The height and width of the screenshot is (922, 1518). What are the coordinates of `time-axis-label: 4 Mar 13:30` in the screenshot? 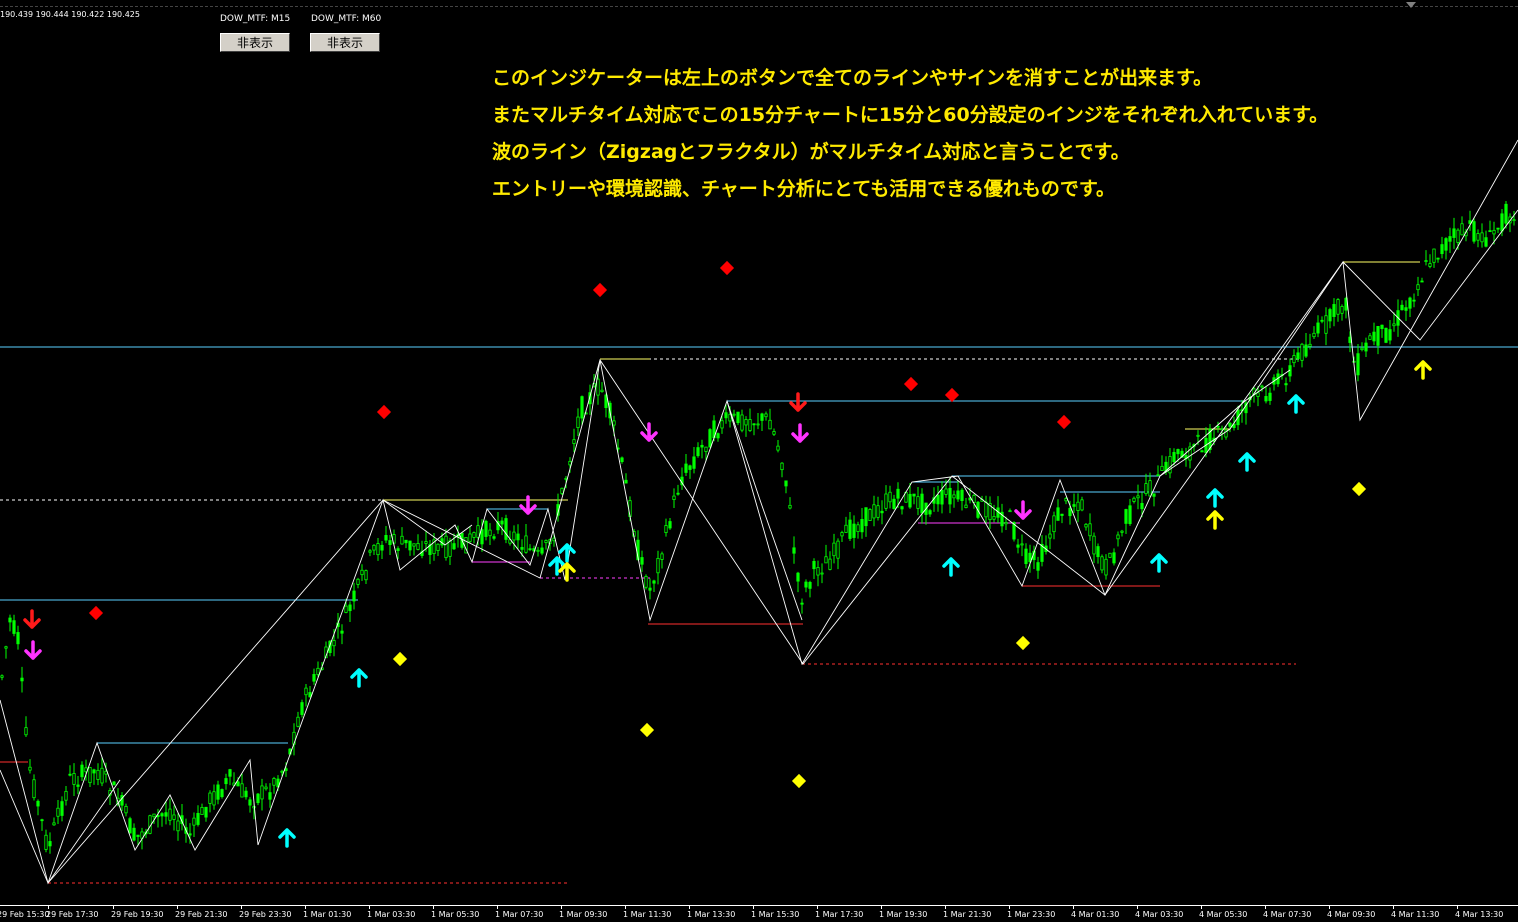 It's located at (1479, 914).